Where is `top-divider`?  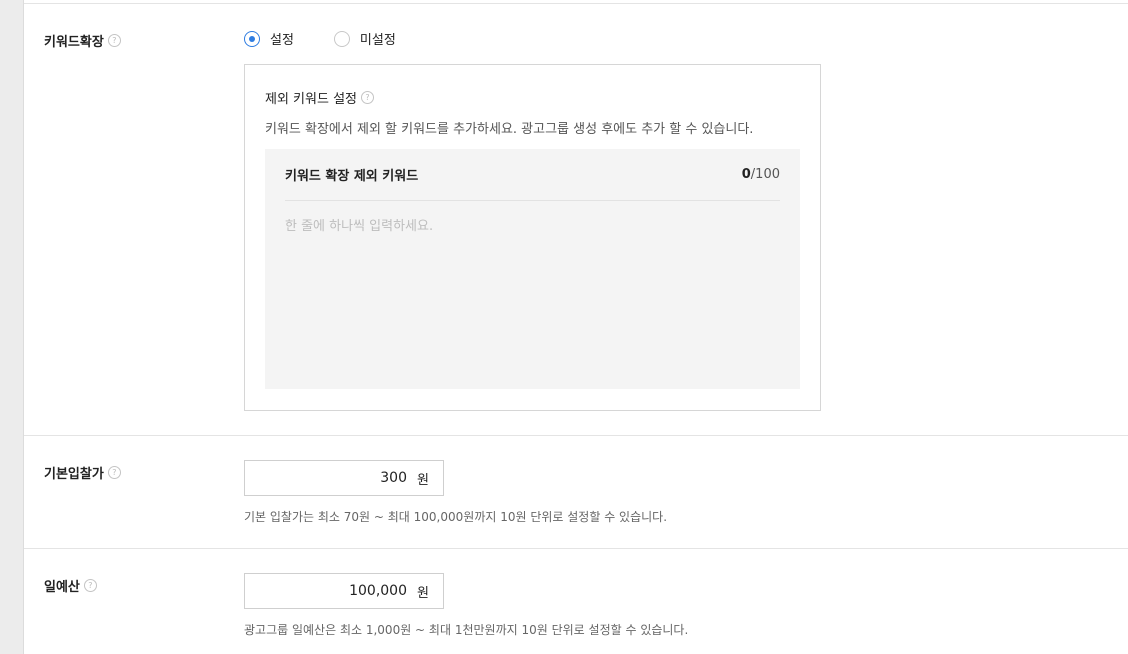 top-divider is located at coordinates (576, 3).